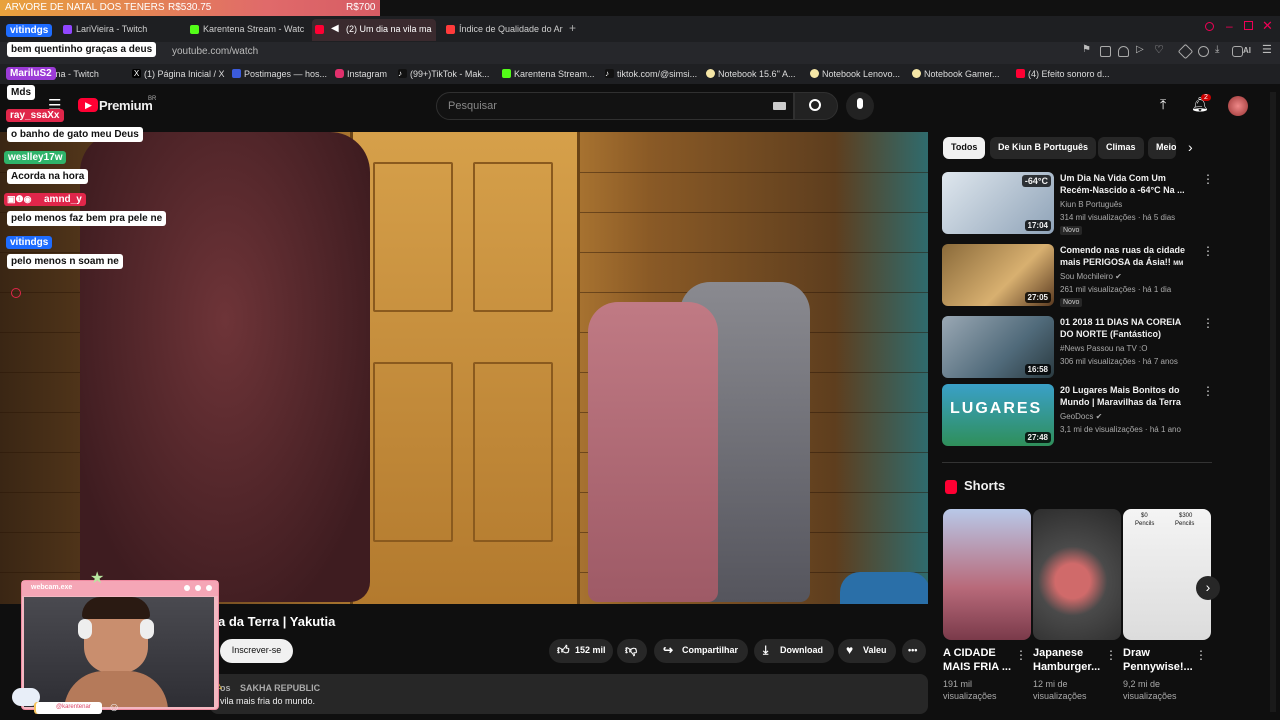 This screenshot has height=720, width=1280. Describe the element at coordinates (1118, 217) in the screenshot. I see `related-meta: 314 mil visualizações · há 5 dias` at that location.